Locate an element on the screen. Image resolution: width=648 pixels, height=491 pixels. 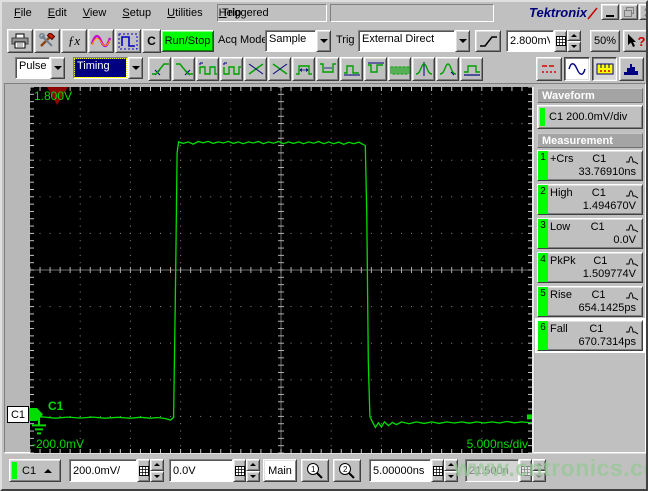
trigger-slope-button is located at coordinates (488, 41).